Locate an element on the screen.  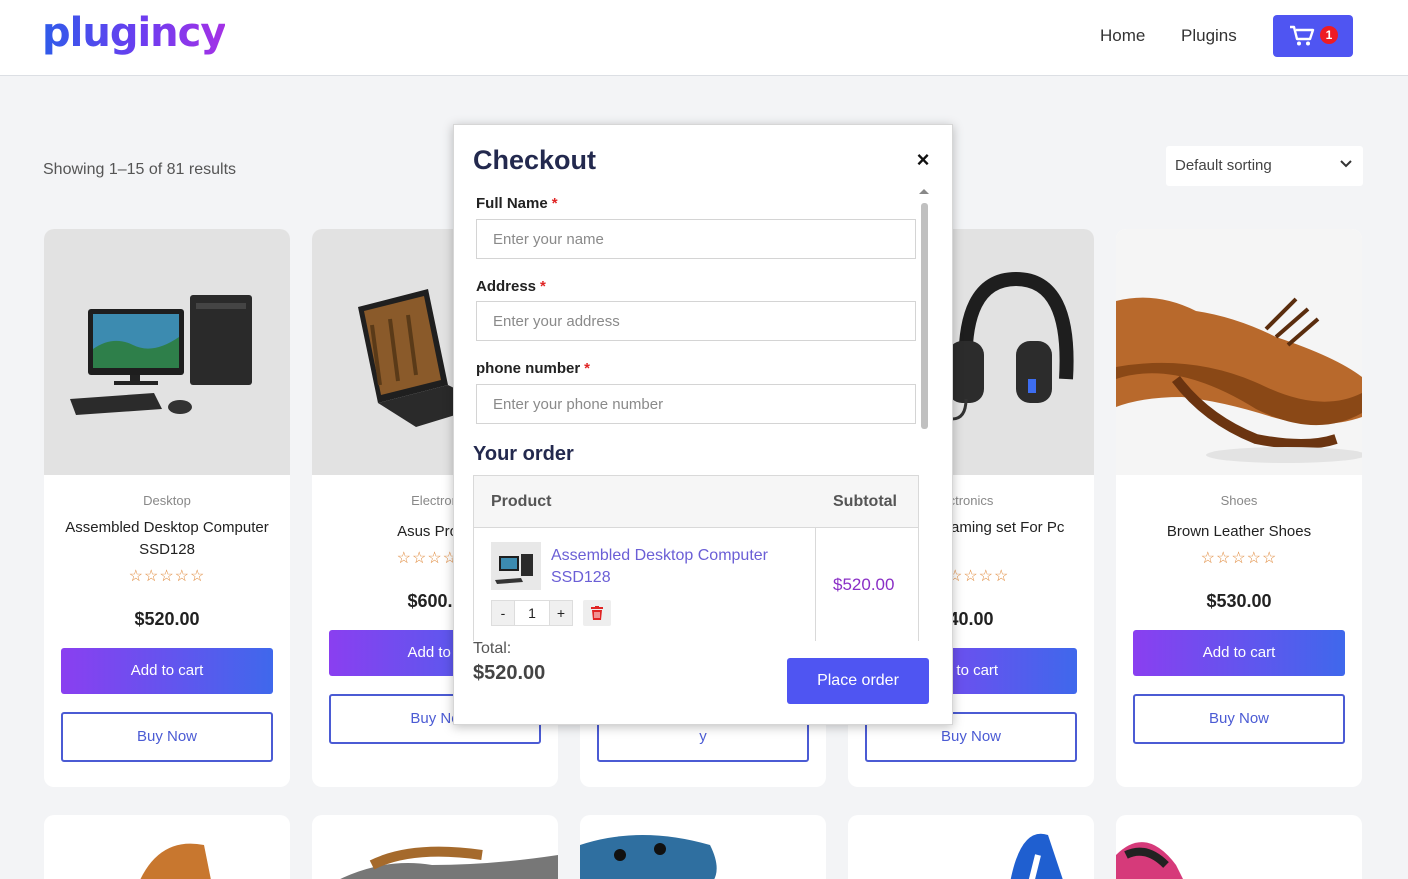
cart-button: 1 is located at coordinates (1313, 36).